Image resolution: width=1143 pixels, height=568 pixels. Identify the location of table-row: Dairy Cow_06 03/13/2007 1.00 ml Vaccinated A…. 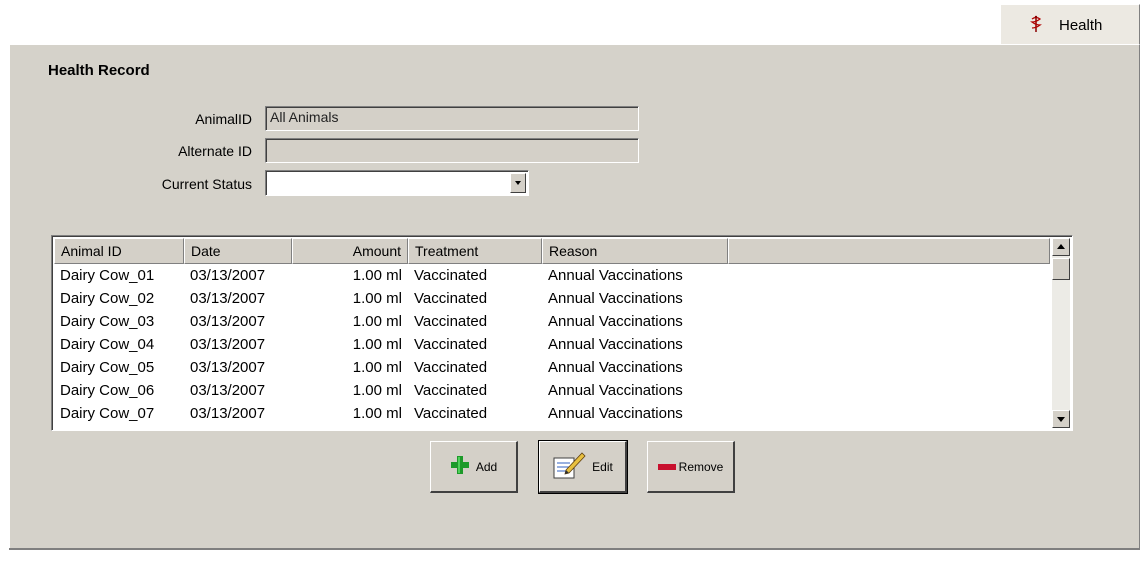
(552, 390).